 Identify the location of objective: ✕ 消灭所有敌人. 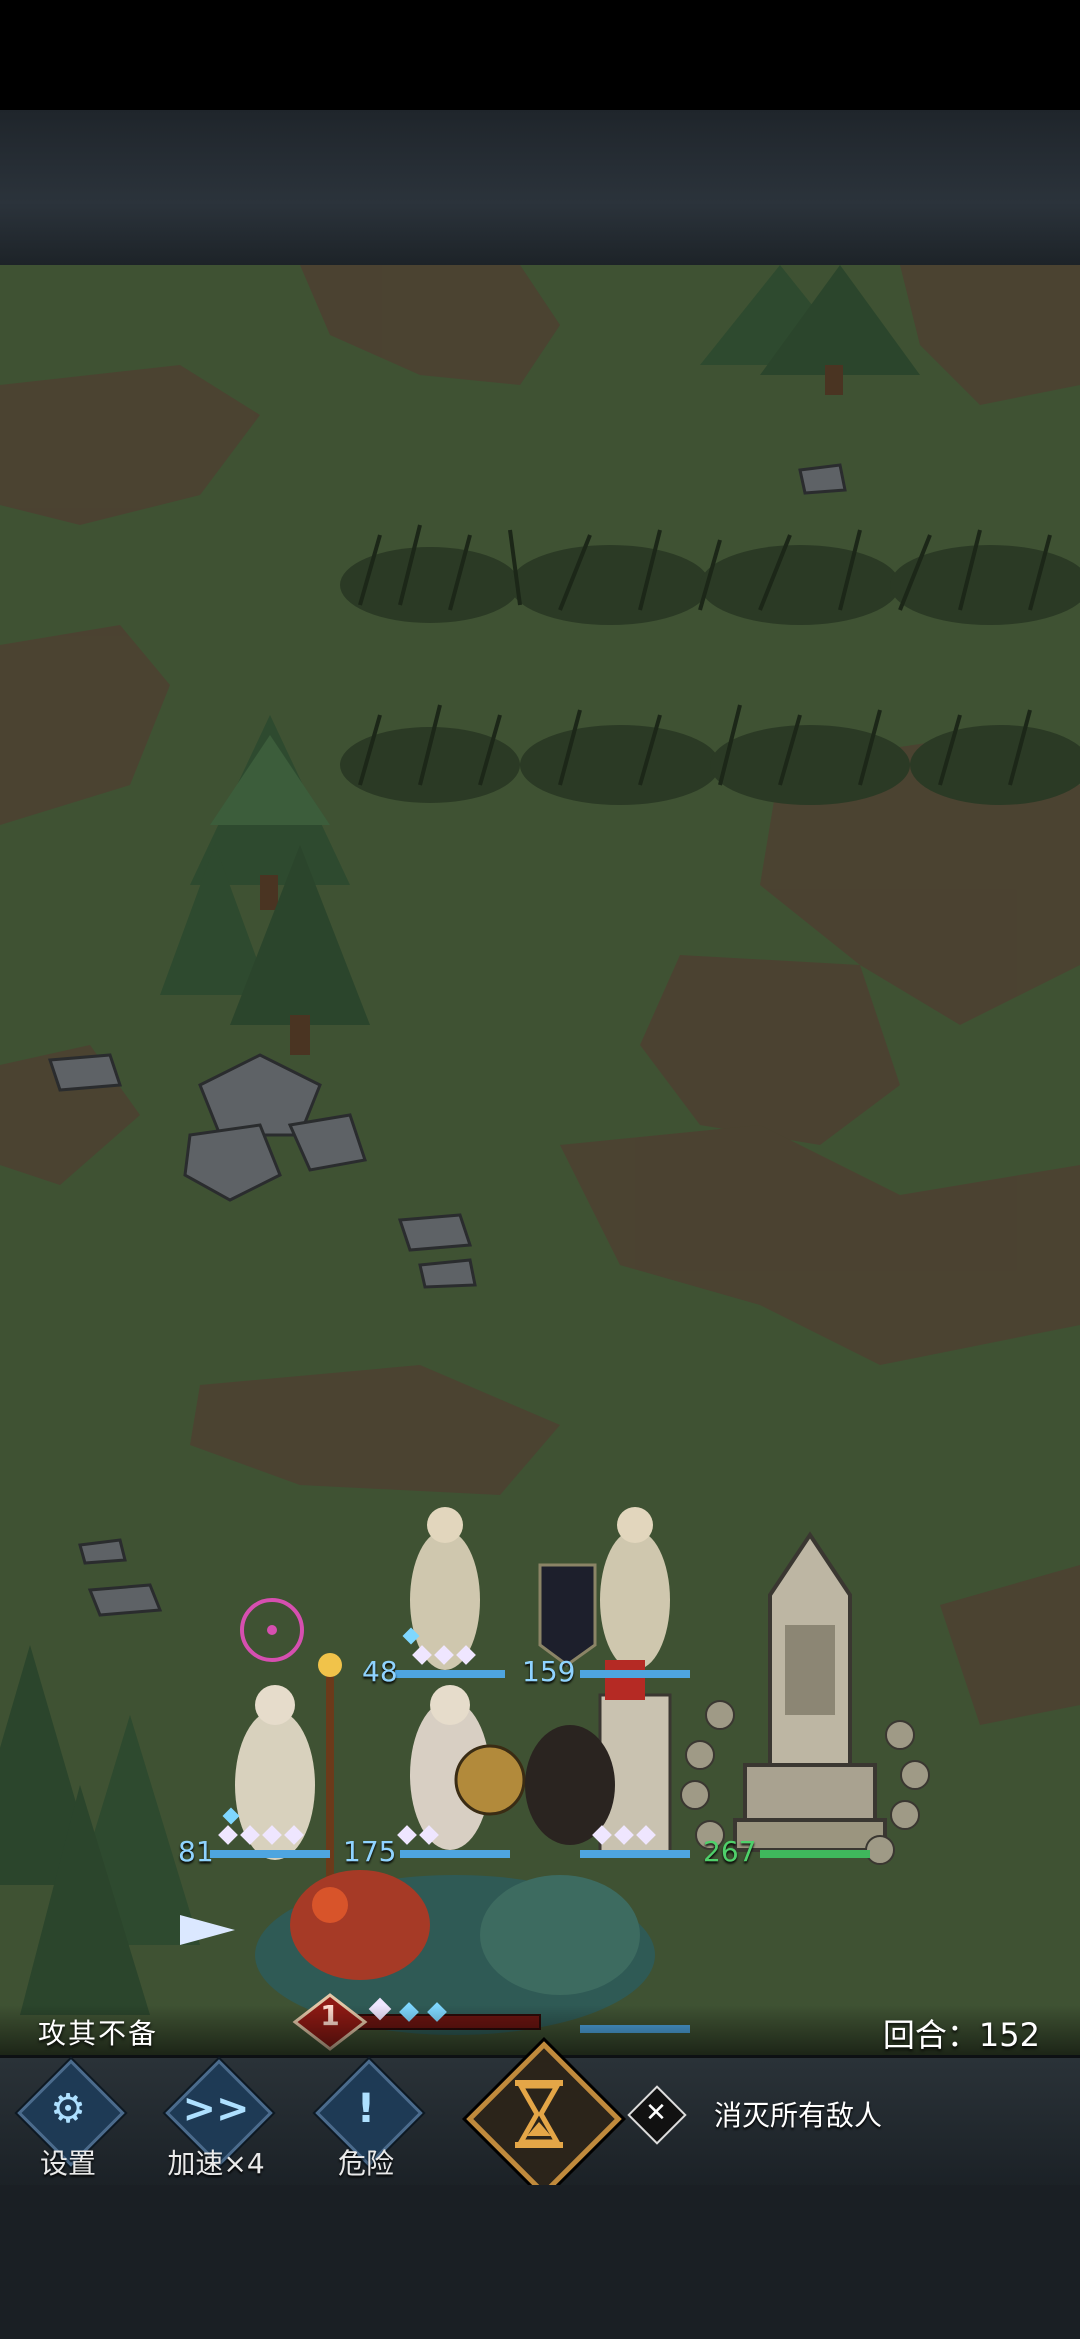
(845, 2115).